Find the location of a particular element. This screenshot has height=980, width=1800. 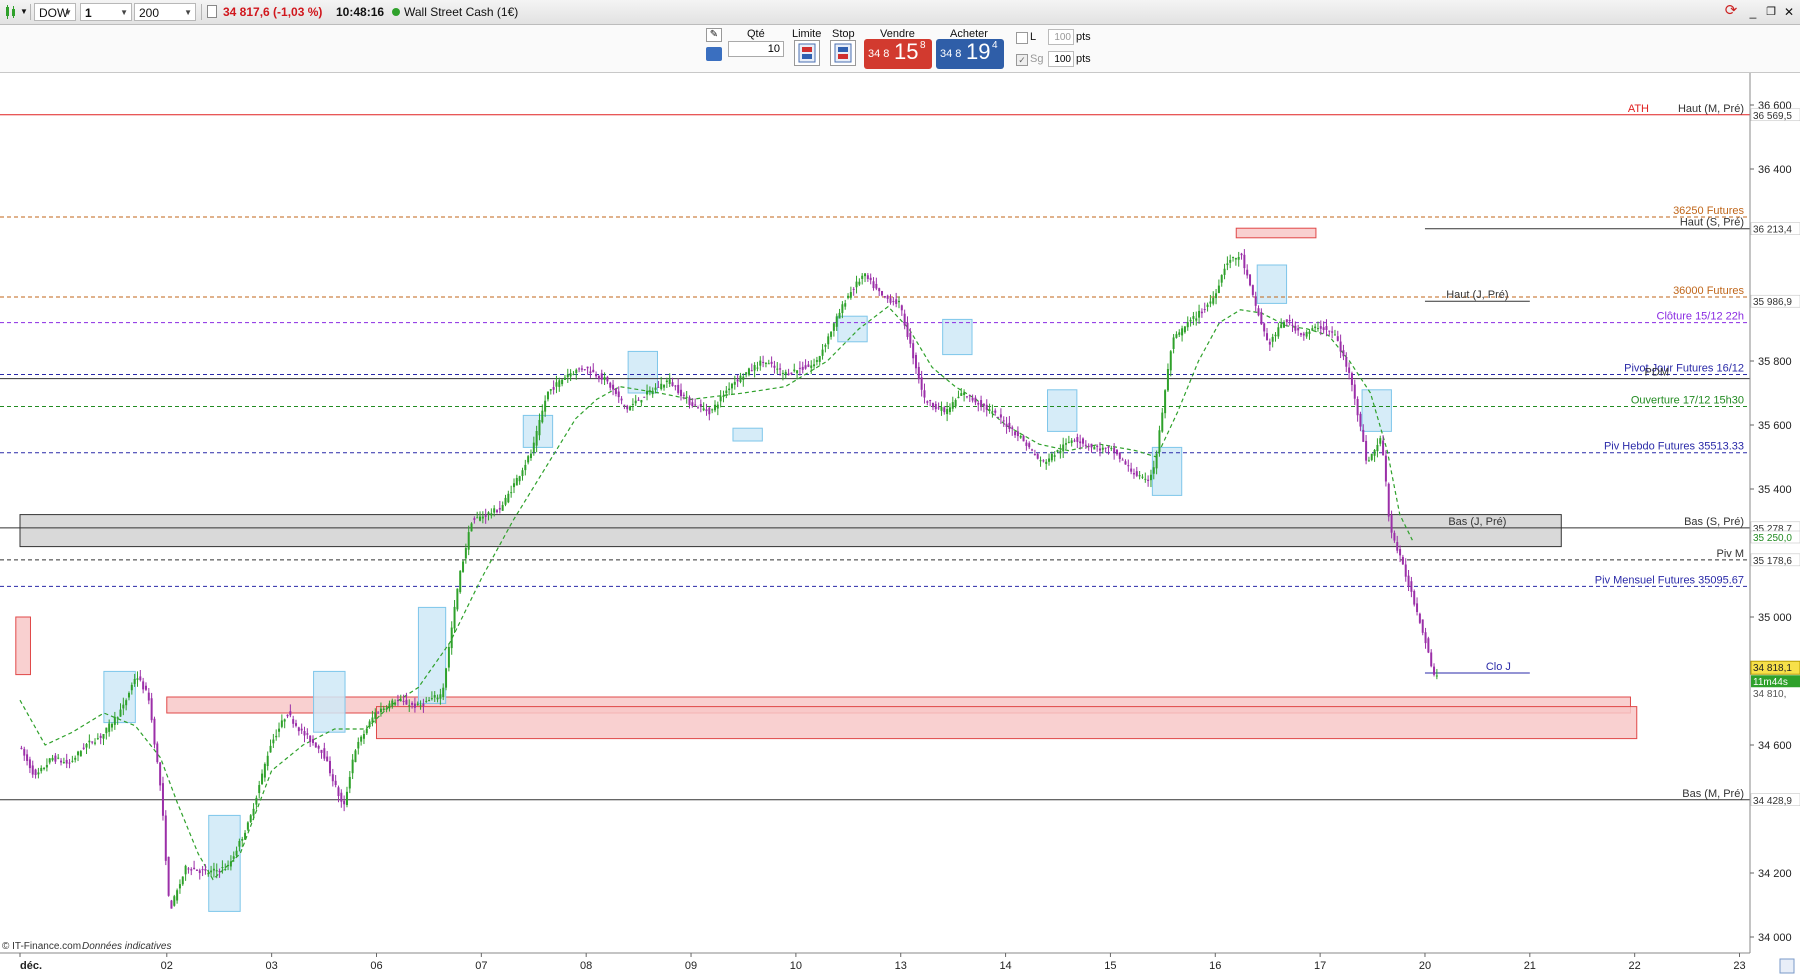

minimize-button: _ is located at coordinates (1753, 12).